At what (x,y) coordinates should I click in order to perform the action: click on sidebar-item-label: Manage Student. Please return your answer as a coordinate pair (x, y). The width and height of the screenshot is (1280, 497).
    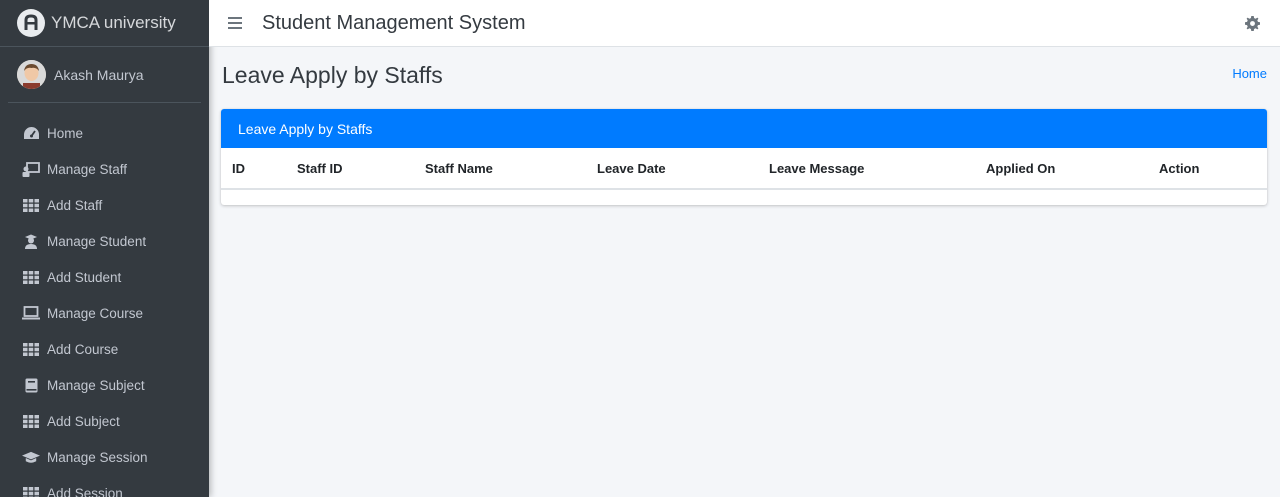
    Looking at the image, I should click on (97, 241).